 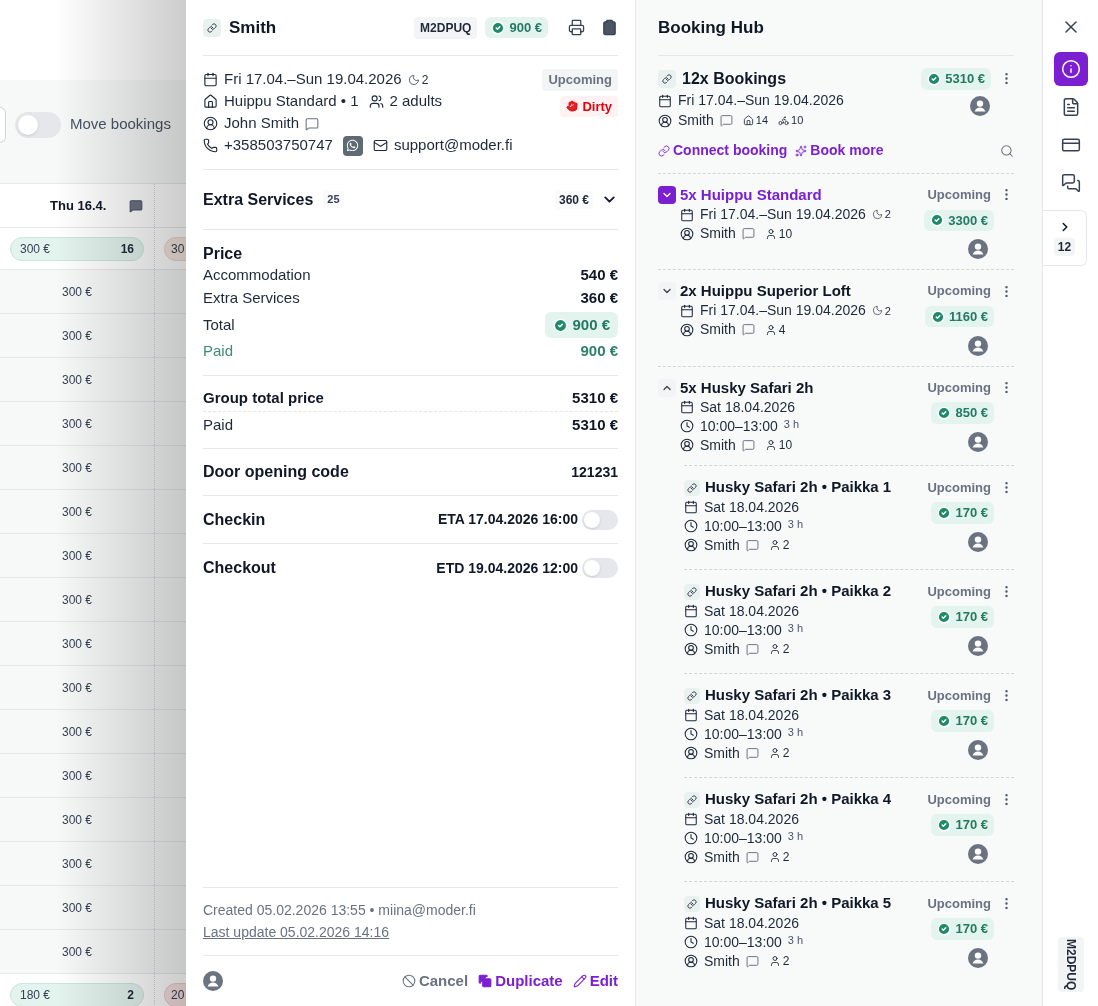 I want to click on whatsapp-icon, so click(x=352, y=145).